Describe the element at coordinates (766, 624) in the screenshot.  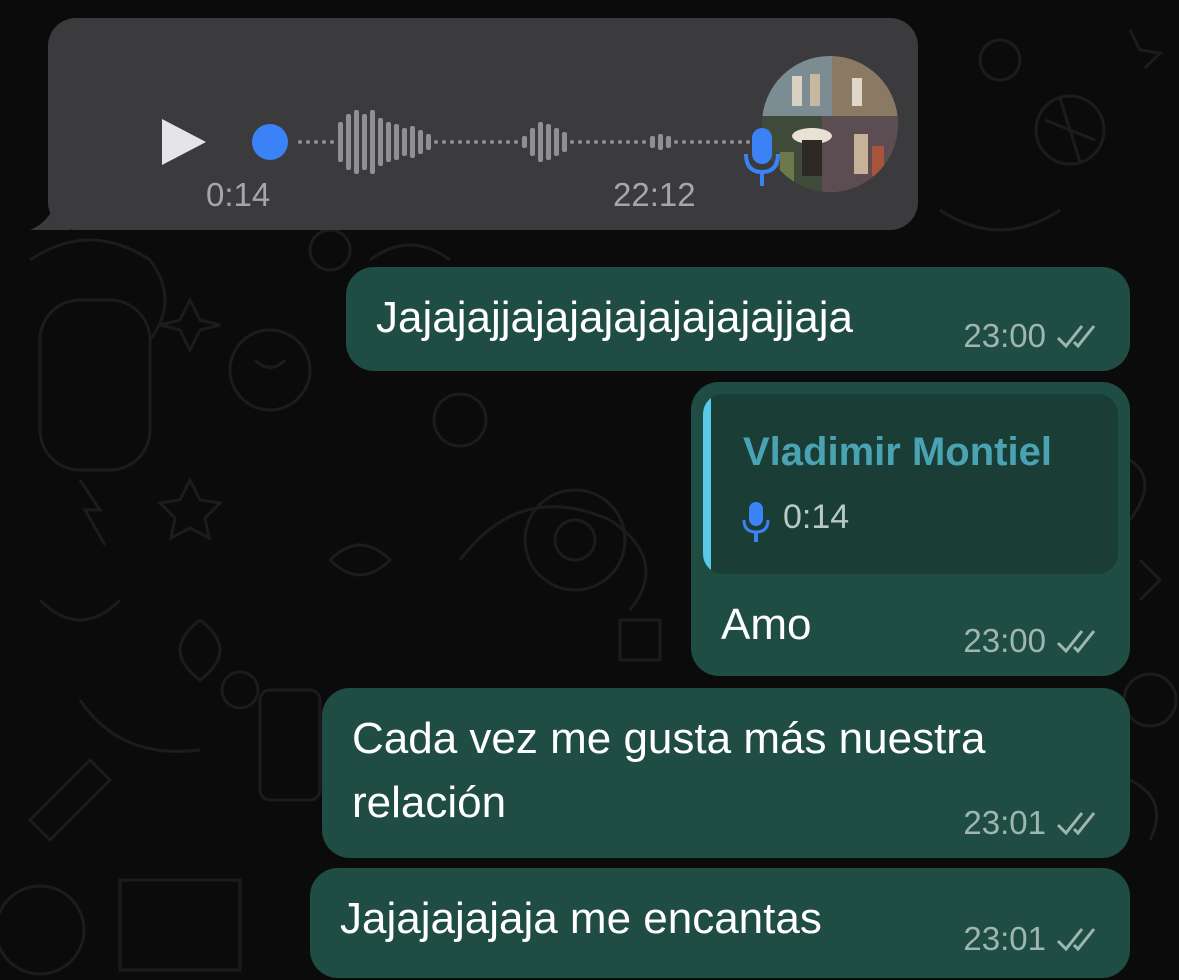
I see `message-text: Amo` at that location.